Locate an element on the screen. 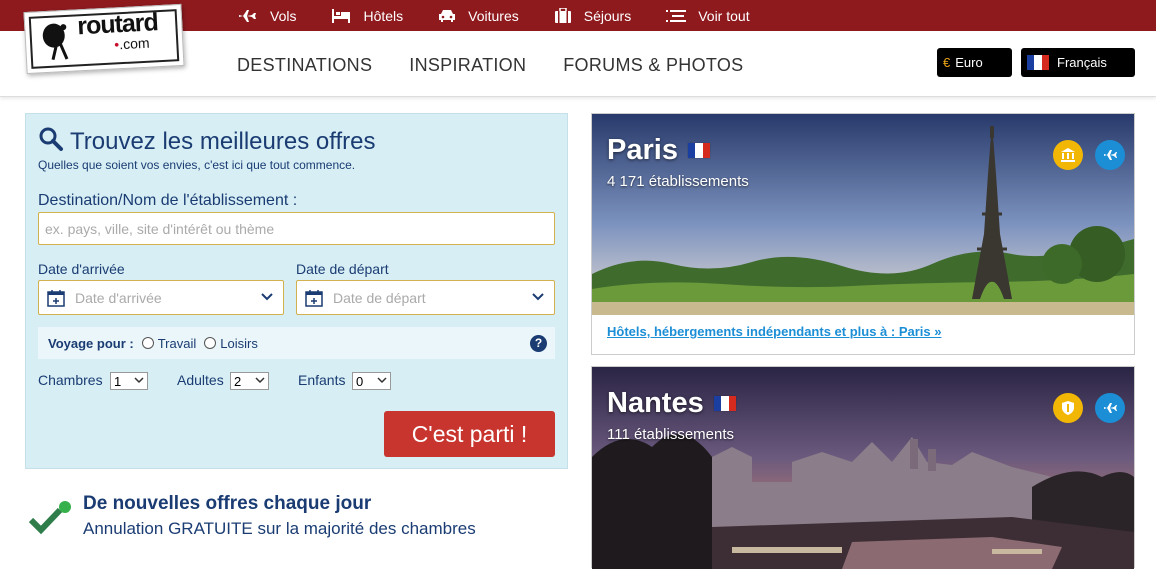  museum-icon is located at coordinates (1068, 155).